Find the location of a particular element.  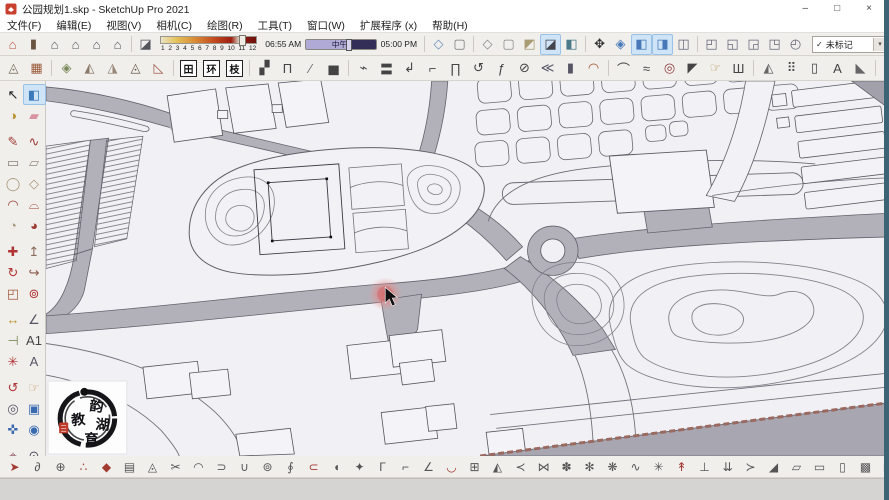

shadow-date-slider: 1 2 3 4 5 6 7 8 9 10 11 12 is located at coordinates (209, 43).